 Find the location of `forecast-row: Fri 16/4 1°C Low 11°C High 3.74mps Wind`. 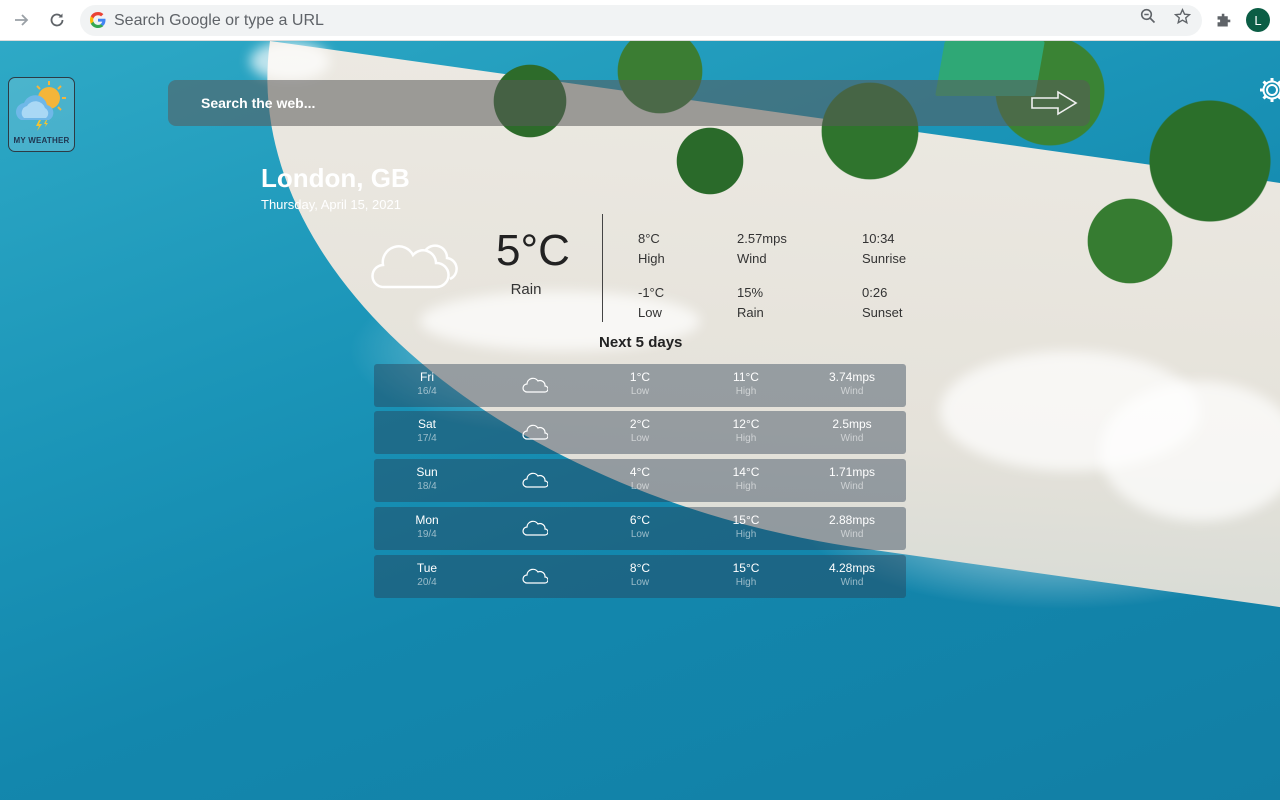

forecast-row: Fri 16/4 1°C Low 11°C High 3.74mps Wind is located at coordinates (640, 385).